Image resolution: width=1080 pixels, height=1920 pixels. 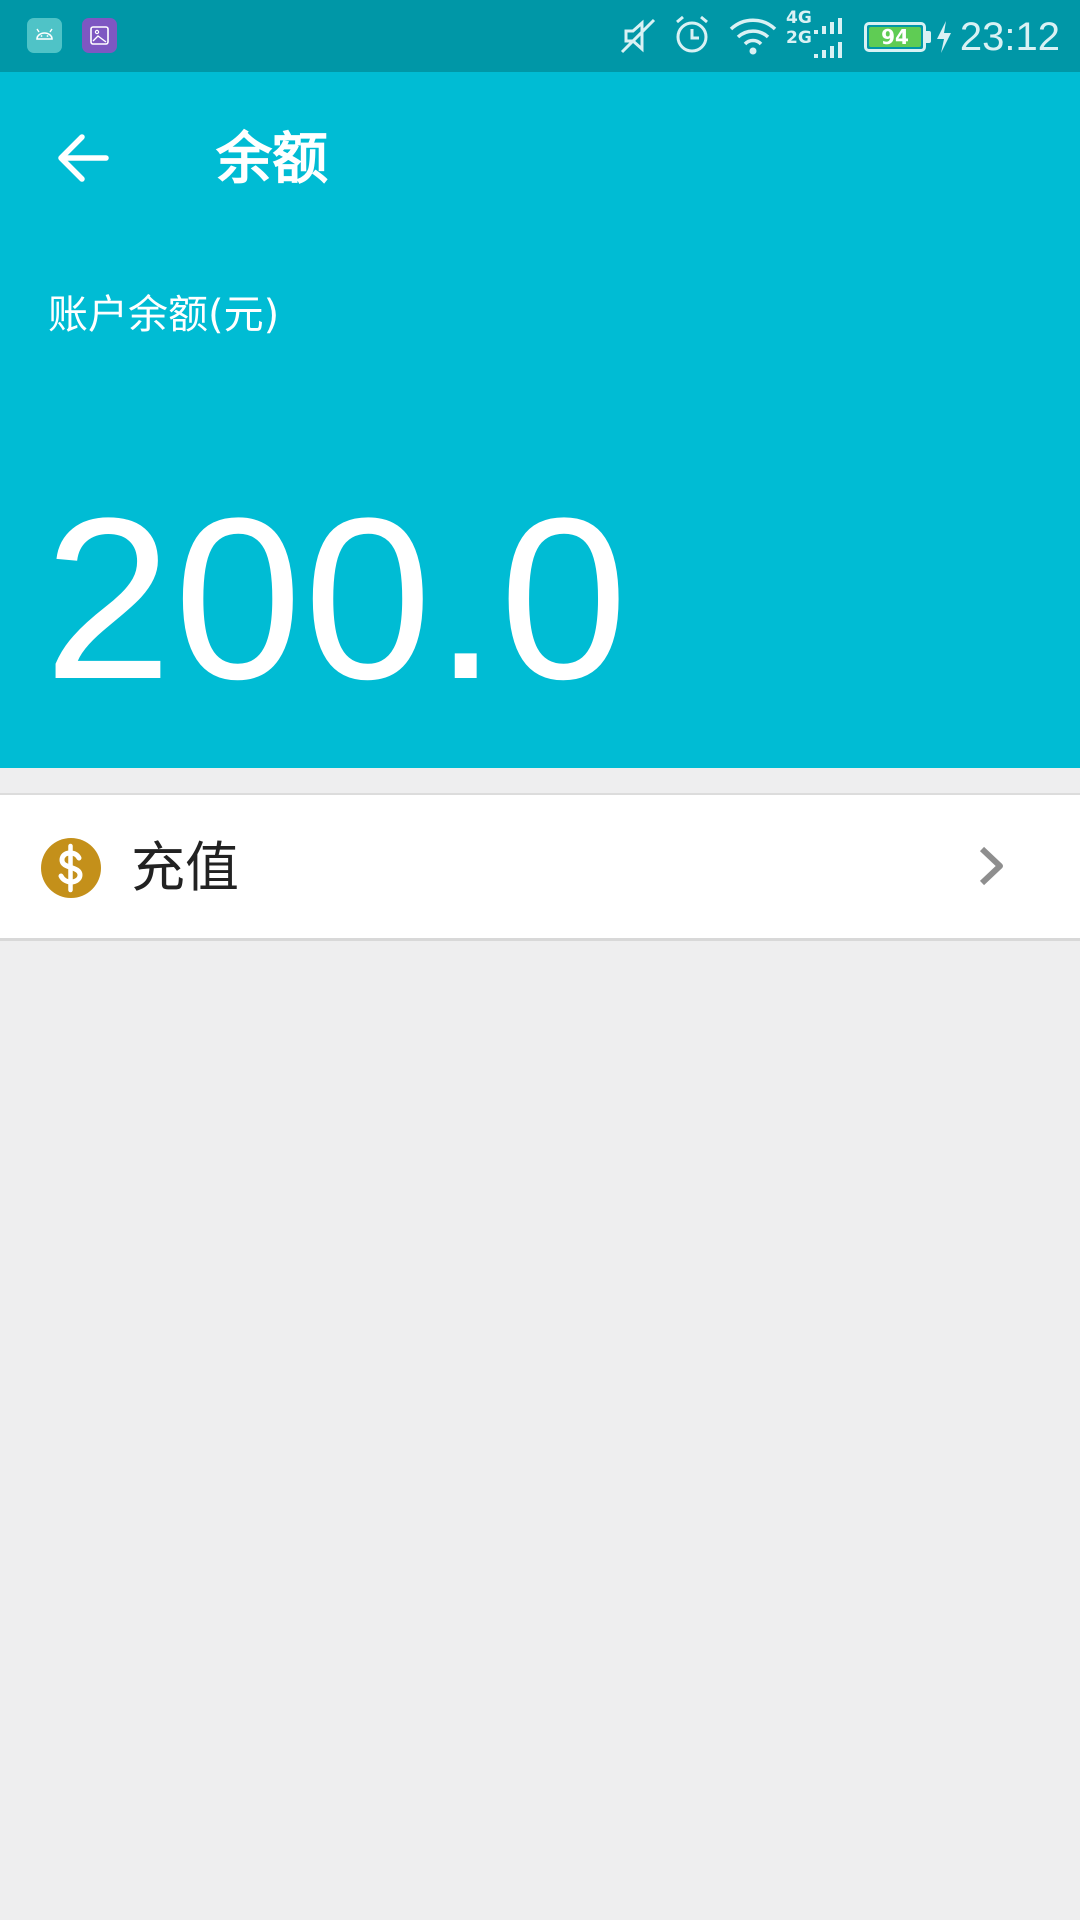 I want to click on back-button, so click(x=84, y=158).